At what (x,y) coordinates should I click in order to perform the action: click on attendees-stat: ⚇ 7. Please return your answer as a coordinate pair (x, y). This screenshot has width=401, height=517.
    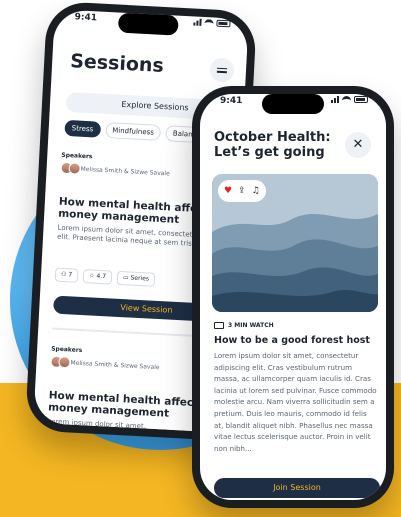
    Looking at the image, I should click on (66, 275).